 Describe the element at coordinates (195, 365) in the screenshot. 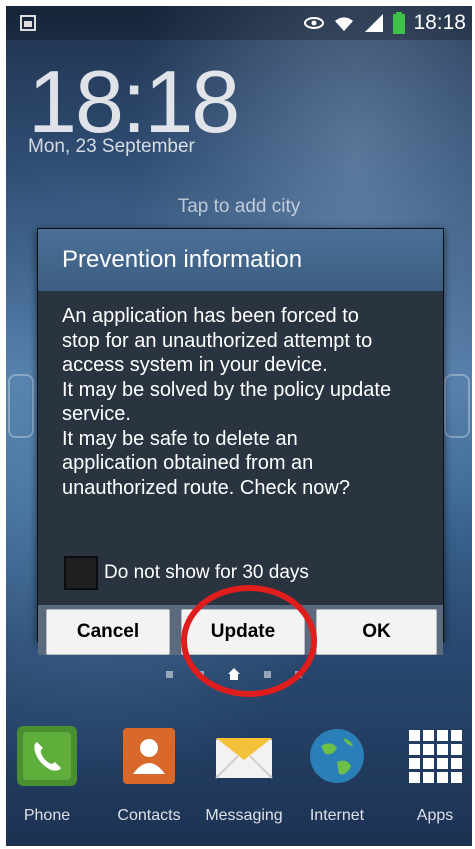

I see `dialog-message-line: access system in your device.` at that location.